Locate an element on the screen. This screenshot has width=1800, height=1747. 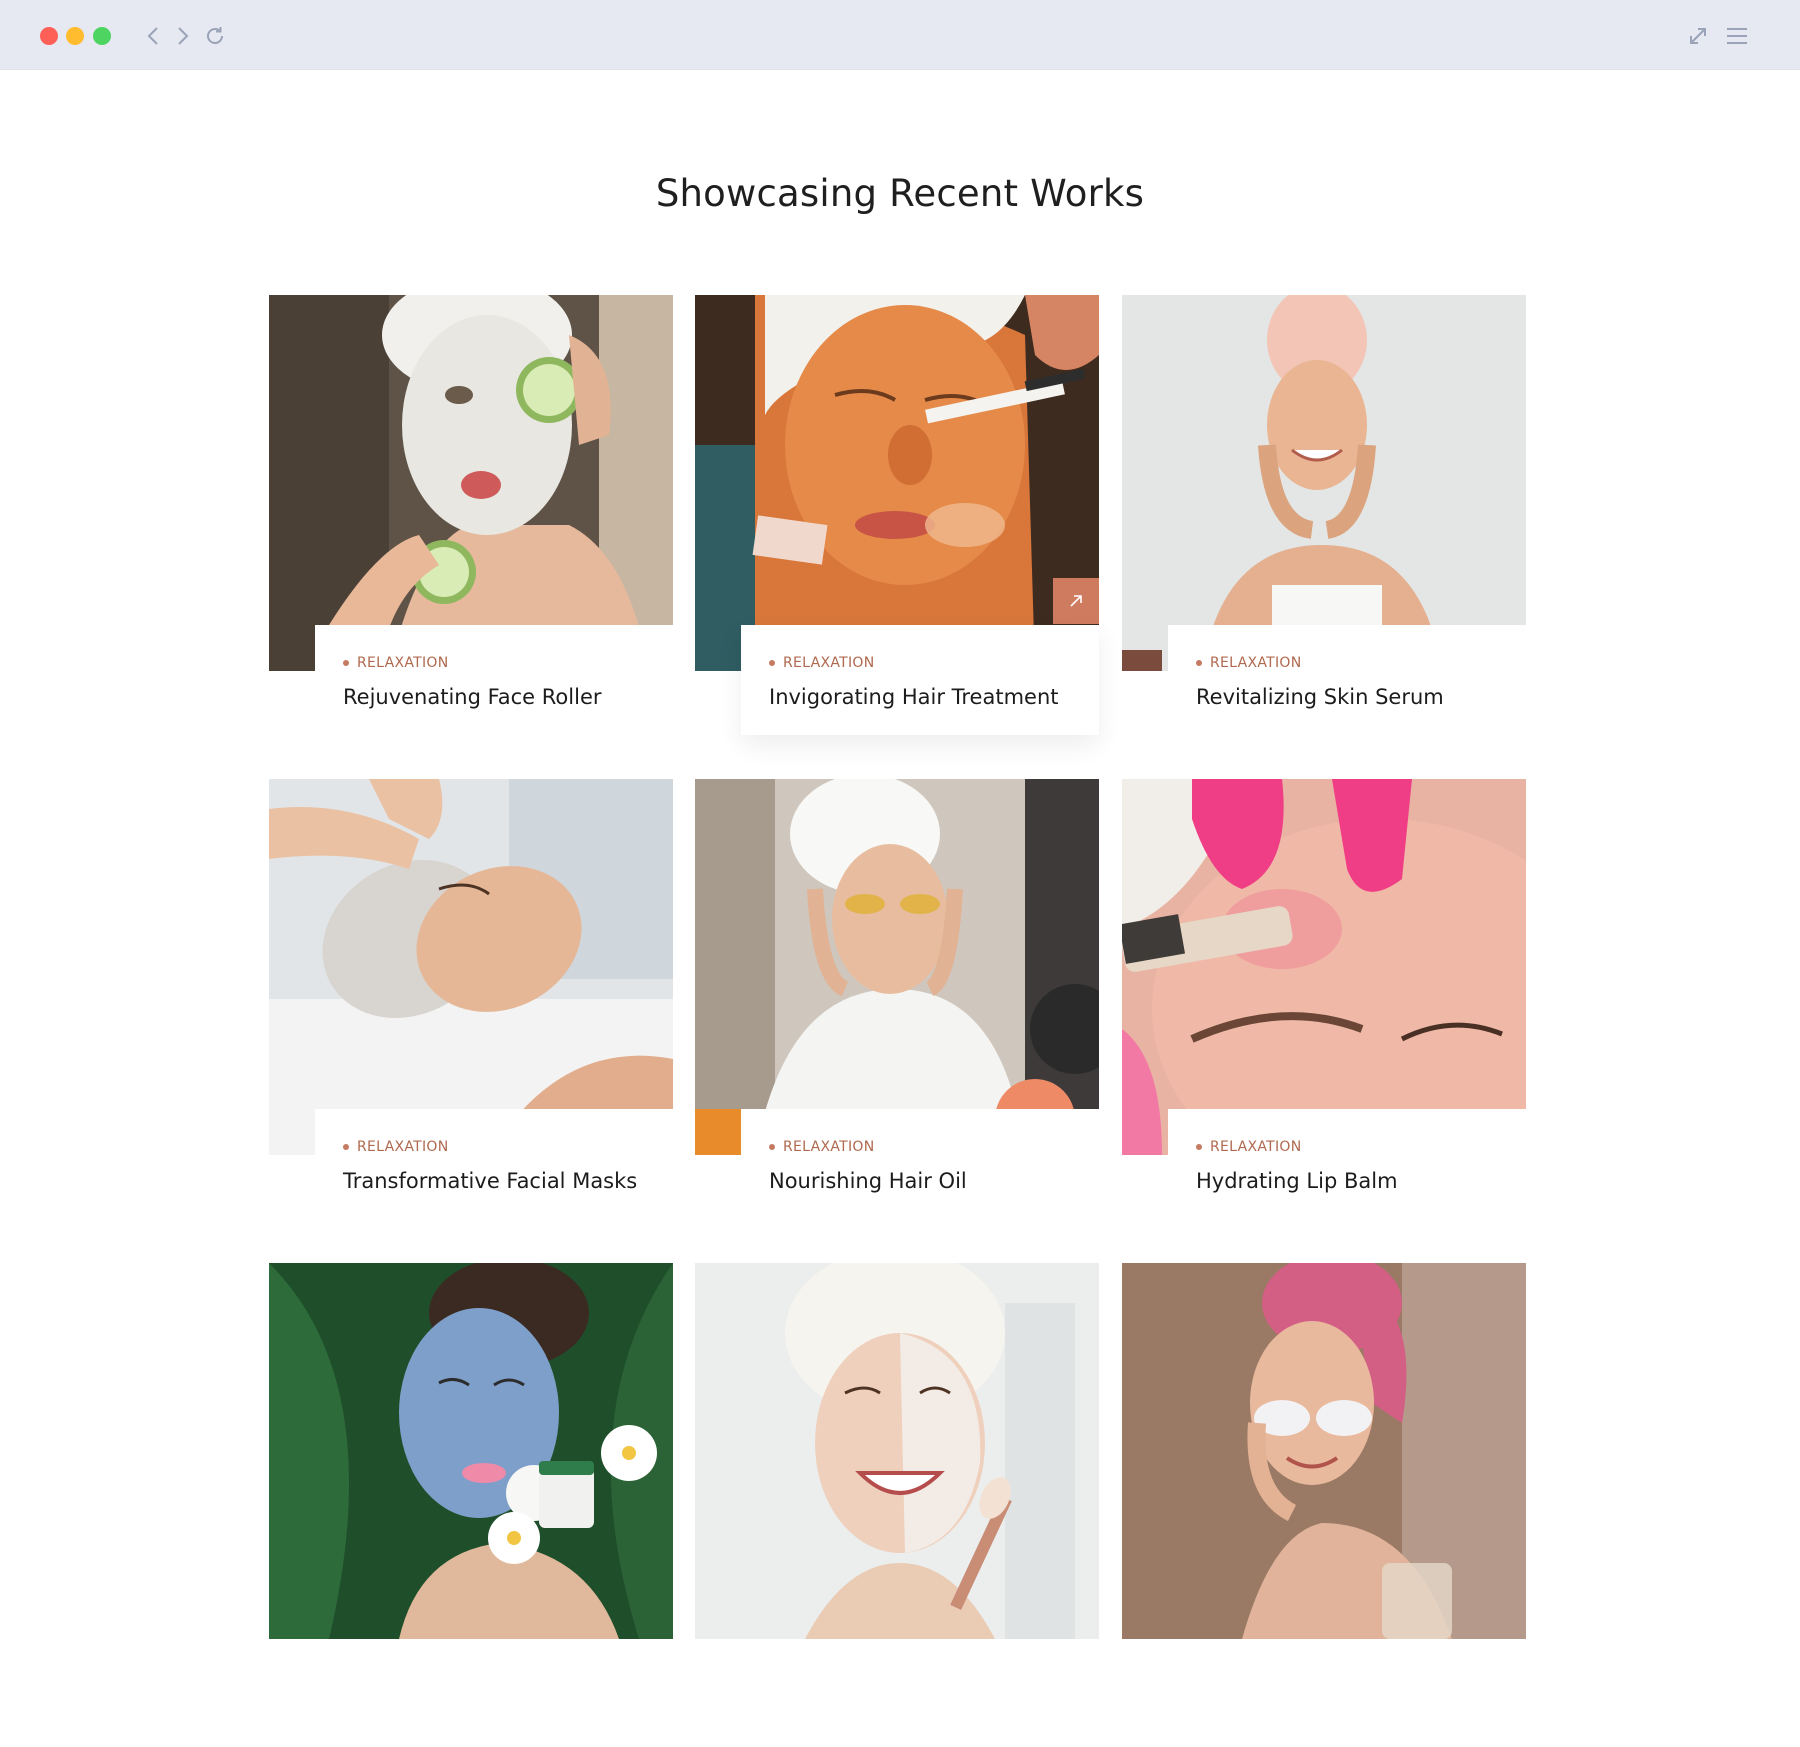
work-caption: Relaxation Revitalizing Skin Serum is located at coordinates (1347, 680).